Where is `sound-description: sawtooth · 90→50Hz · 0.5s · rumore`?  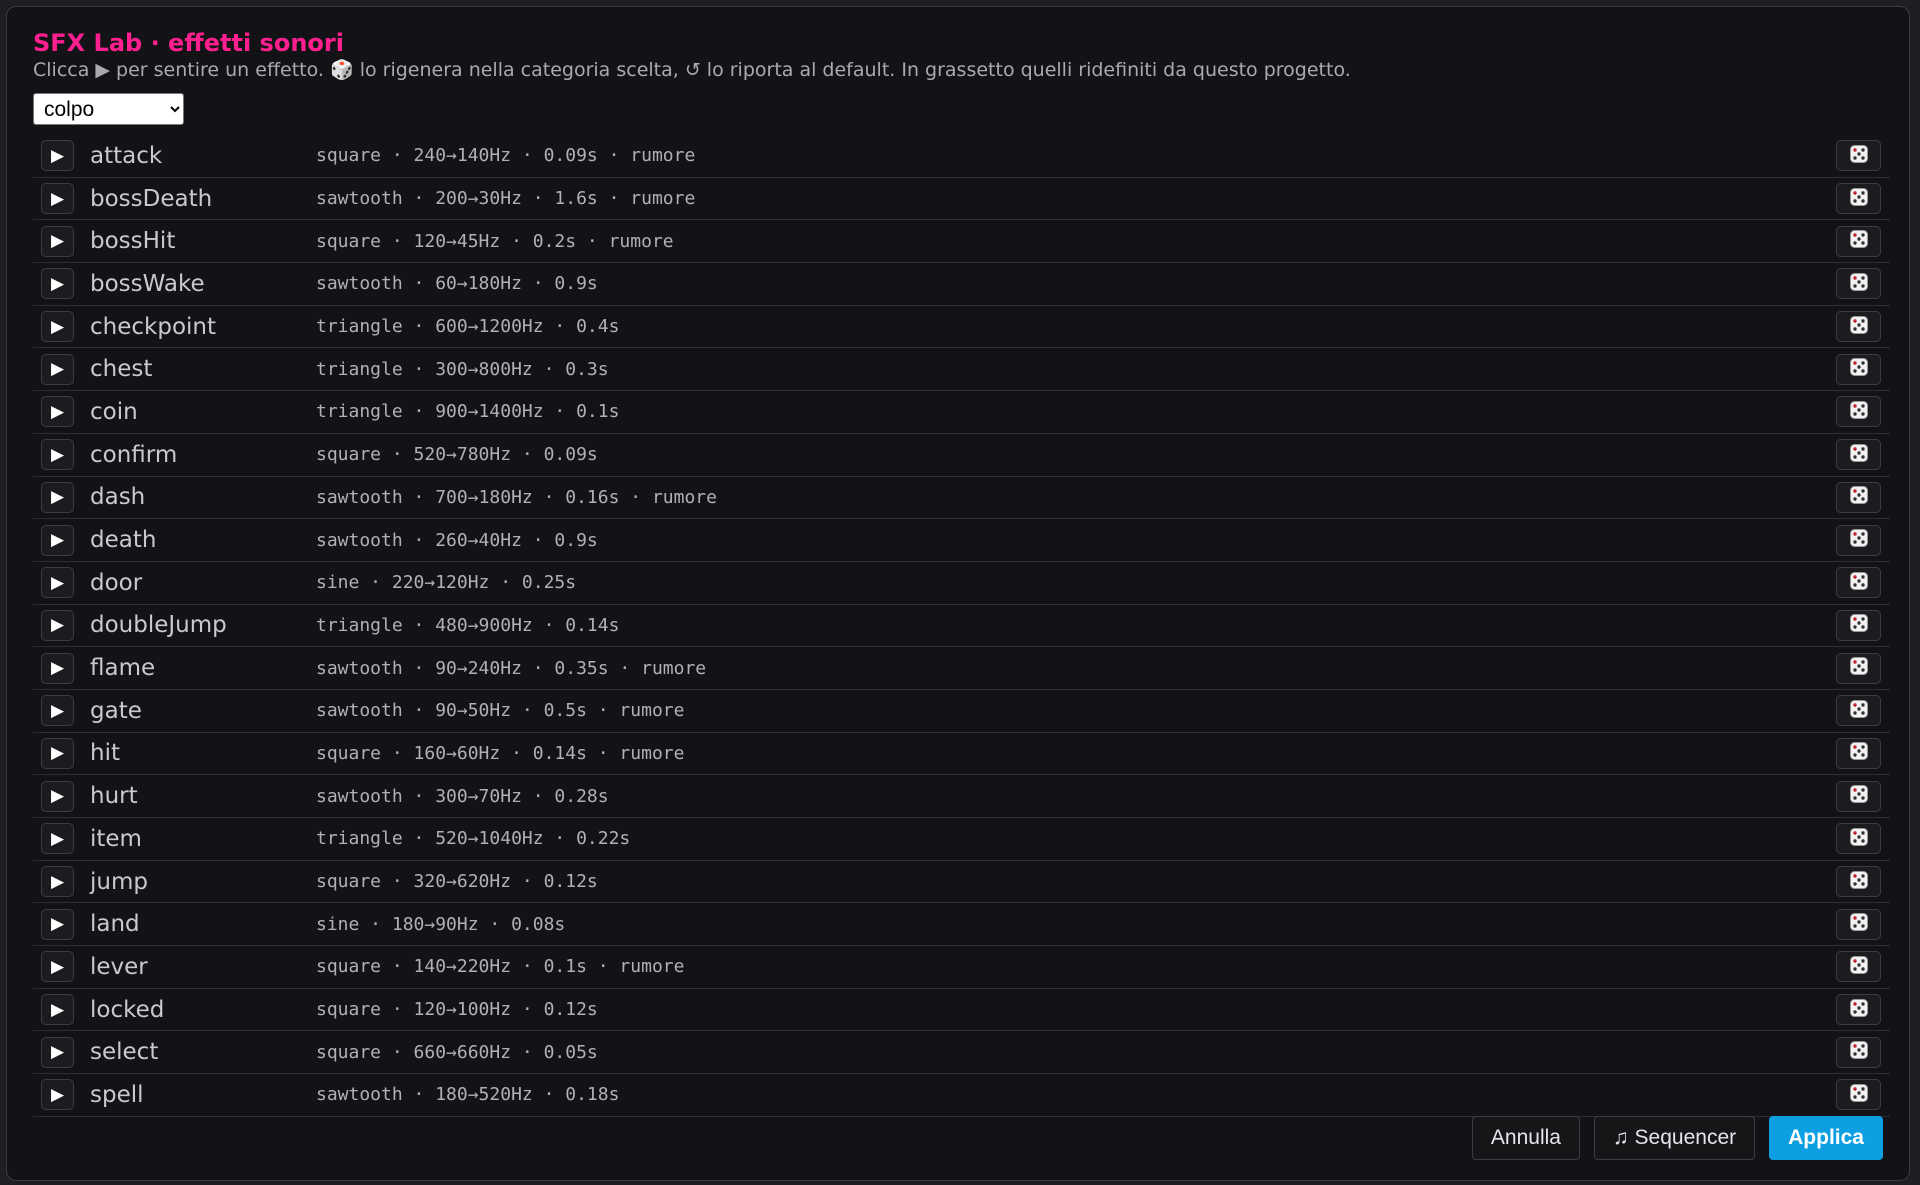 sound-description: sawtooth · 90→50Hz · 0.5s · rumore is located at coordinates (500, 711).